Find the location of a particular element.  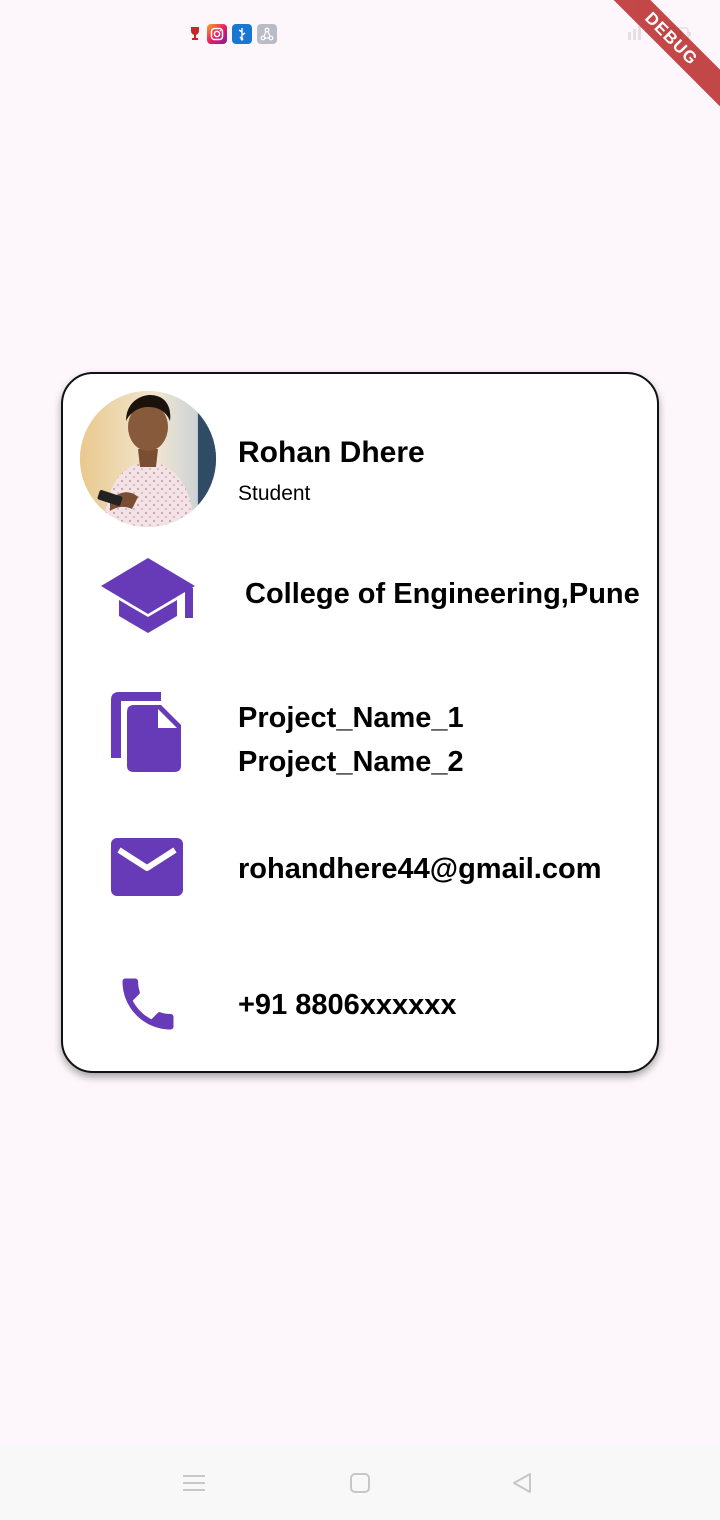

status-icons is located at coordinates (232, 34).